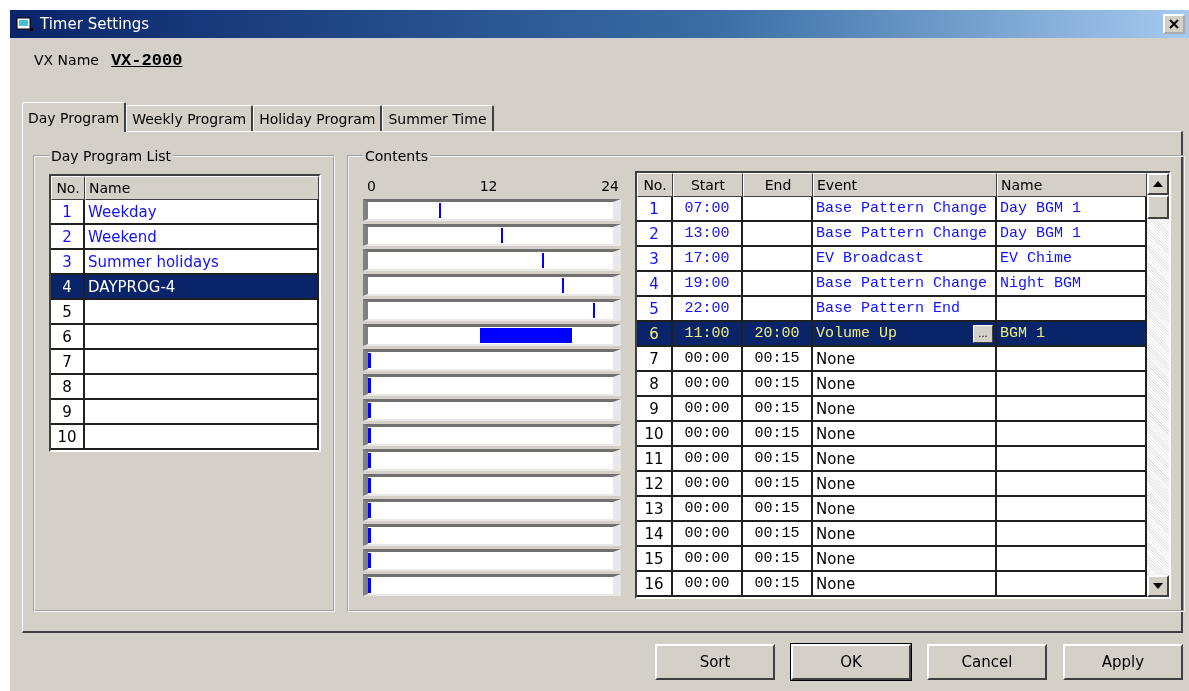 Image resolution: width=1189 pixels, height=691 pixels. I want to click on table-cell: 13, so click(655, 509).